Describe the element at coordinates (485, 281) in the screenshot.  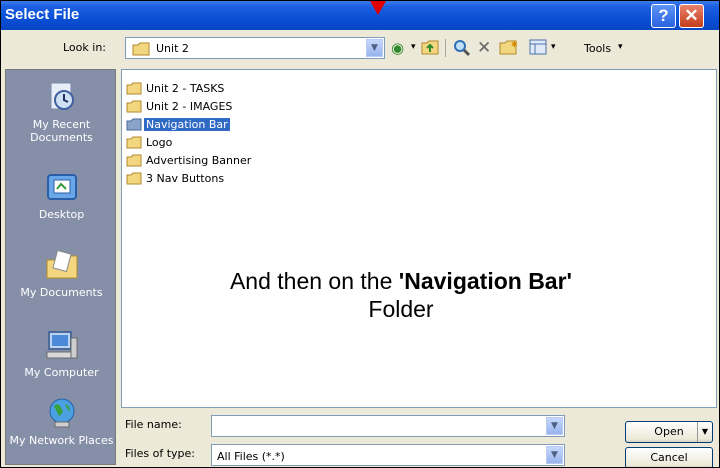
I see `caption-line1-bold: 'Navigation Bar'` at that location.